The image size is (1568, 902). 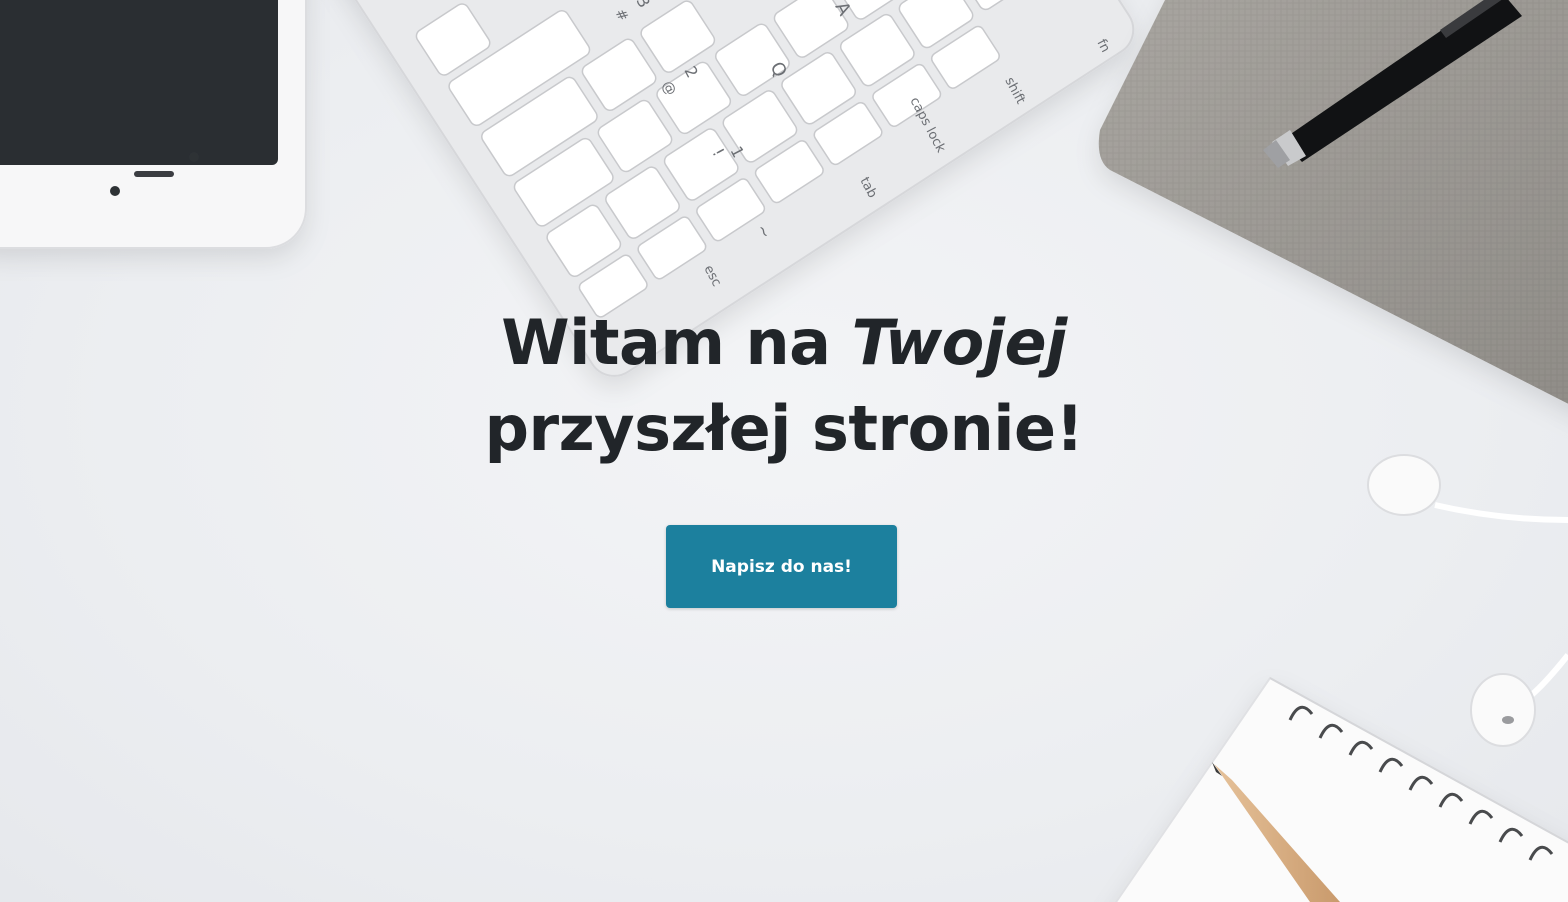 I want to click on contact-us-button: Napisz do nas!, so click(x=781, y=566).